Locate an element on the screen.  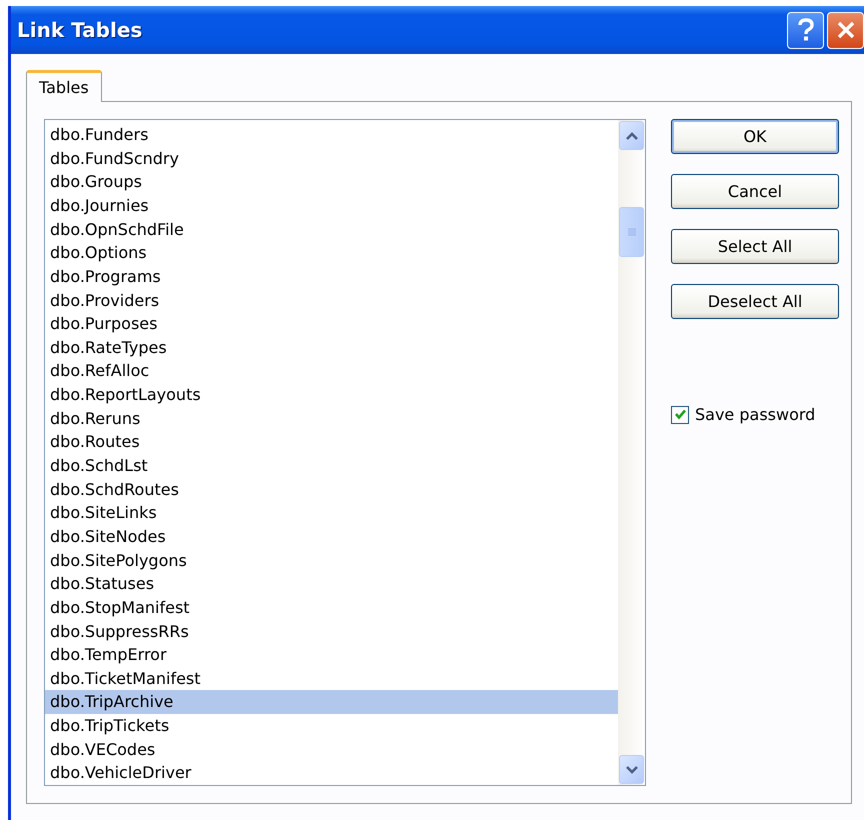
list-item: dbo.Groups is located at coordinates (331, 182).